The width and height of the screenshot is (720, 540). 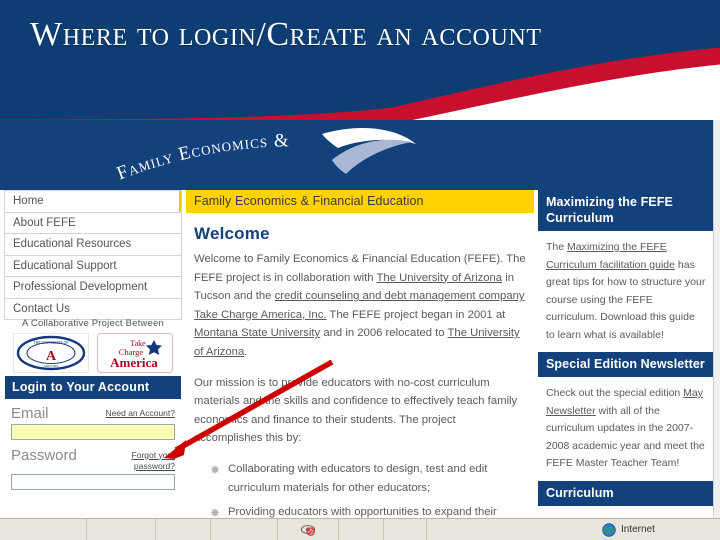 I want to click on security-zone: Internet, so click(x=657, y=529).